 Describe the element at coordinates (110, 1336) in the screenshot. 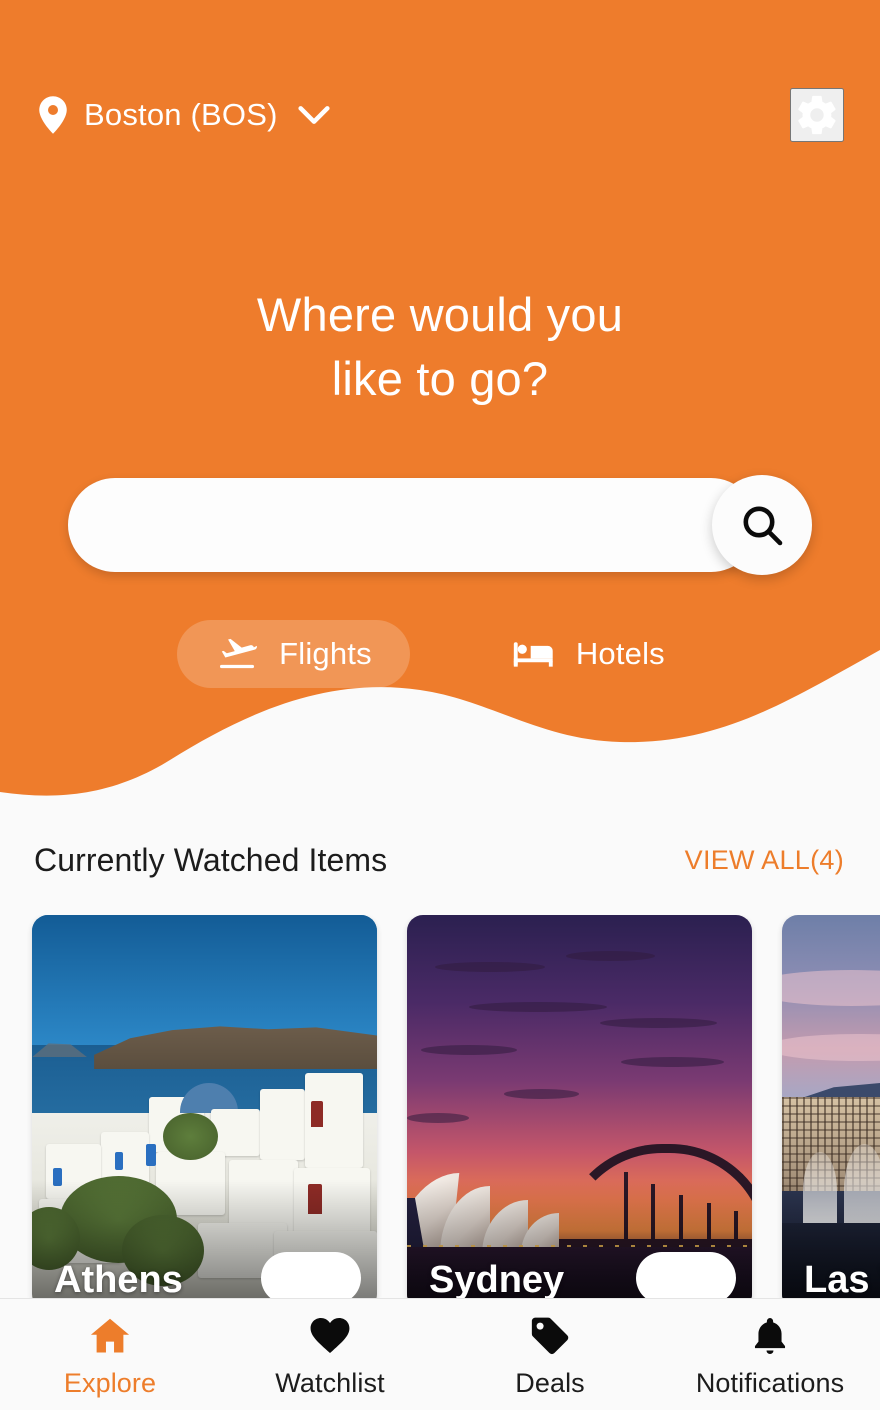

I see `home-icon` at that location.